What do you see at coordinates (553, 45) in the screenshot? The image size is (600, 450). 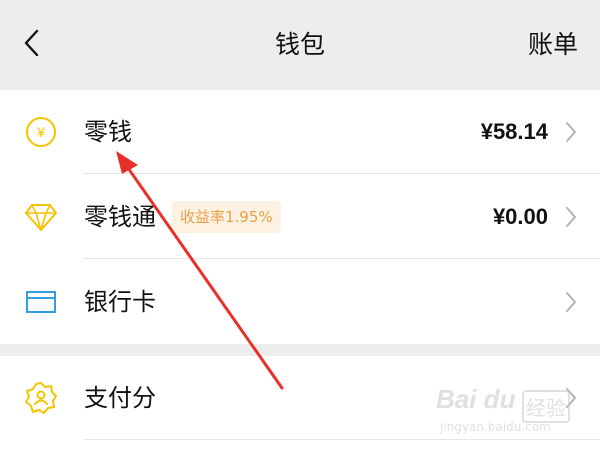 I see `bill-button: 账单` at bounding box center [553, 45].